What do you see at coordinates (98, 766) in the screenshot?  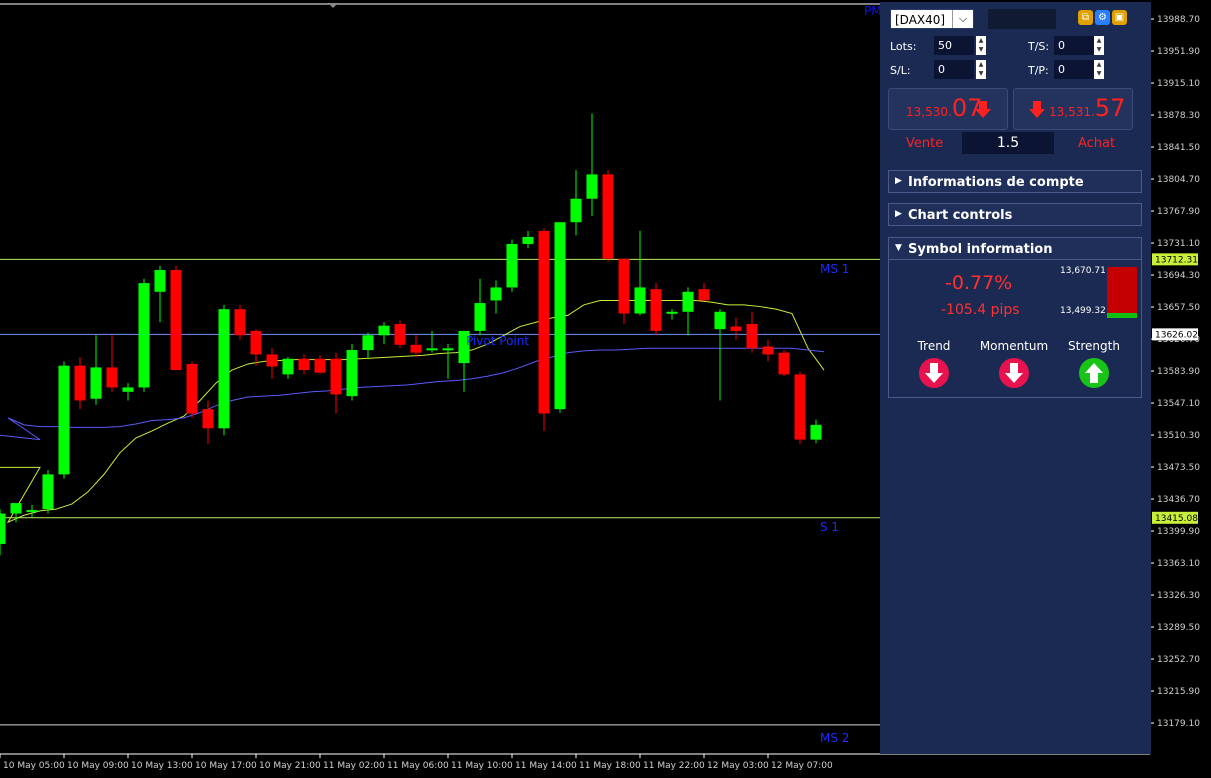 I see `time-tick-label: 10 May 09:00` at bounding box center [98, 766].